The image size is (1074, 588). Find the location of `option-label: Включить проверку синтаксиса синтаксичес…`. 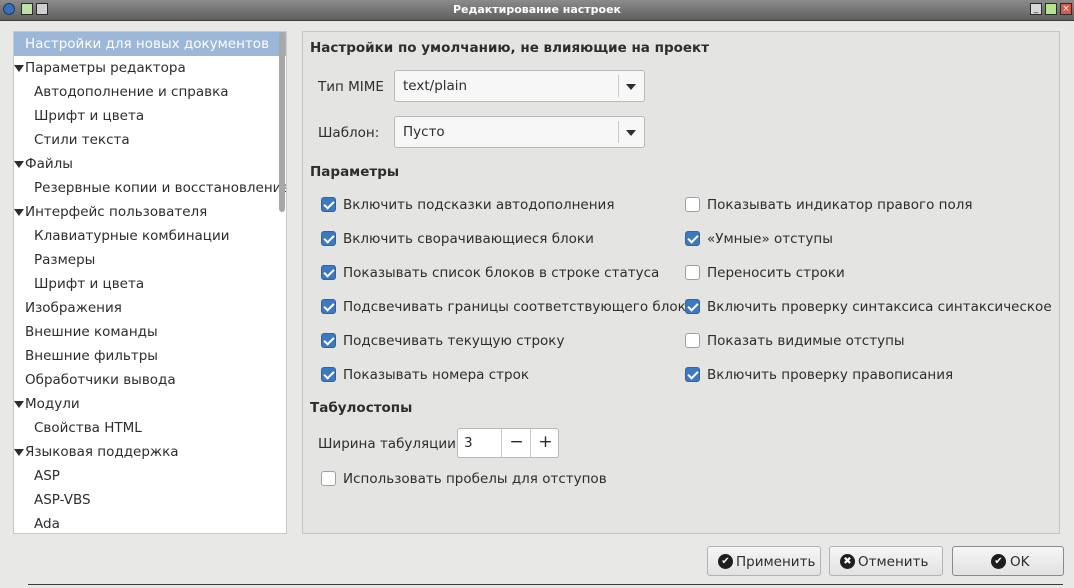

option-label: Включить проверку синтаксиса синтаксичес… is located at coordinates (879, 307).